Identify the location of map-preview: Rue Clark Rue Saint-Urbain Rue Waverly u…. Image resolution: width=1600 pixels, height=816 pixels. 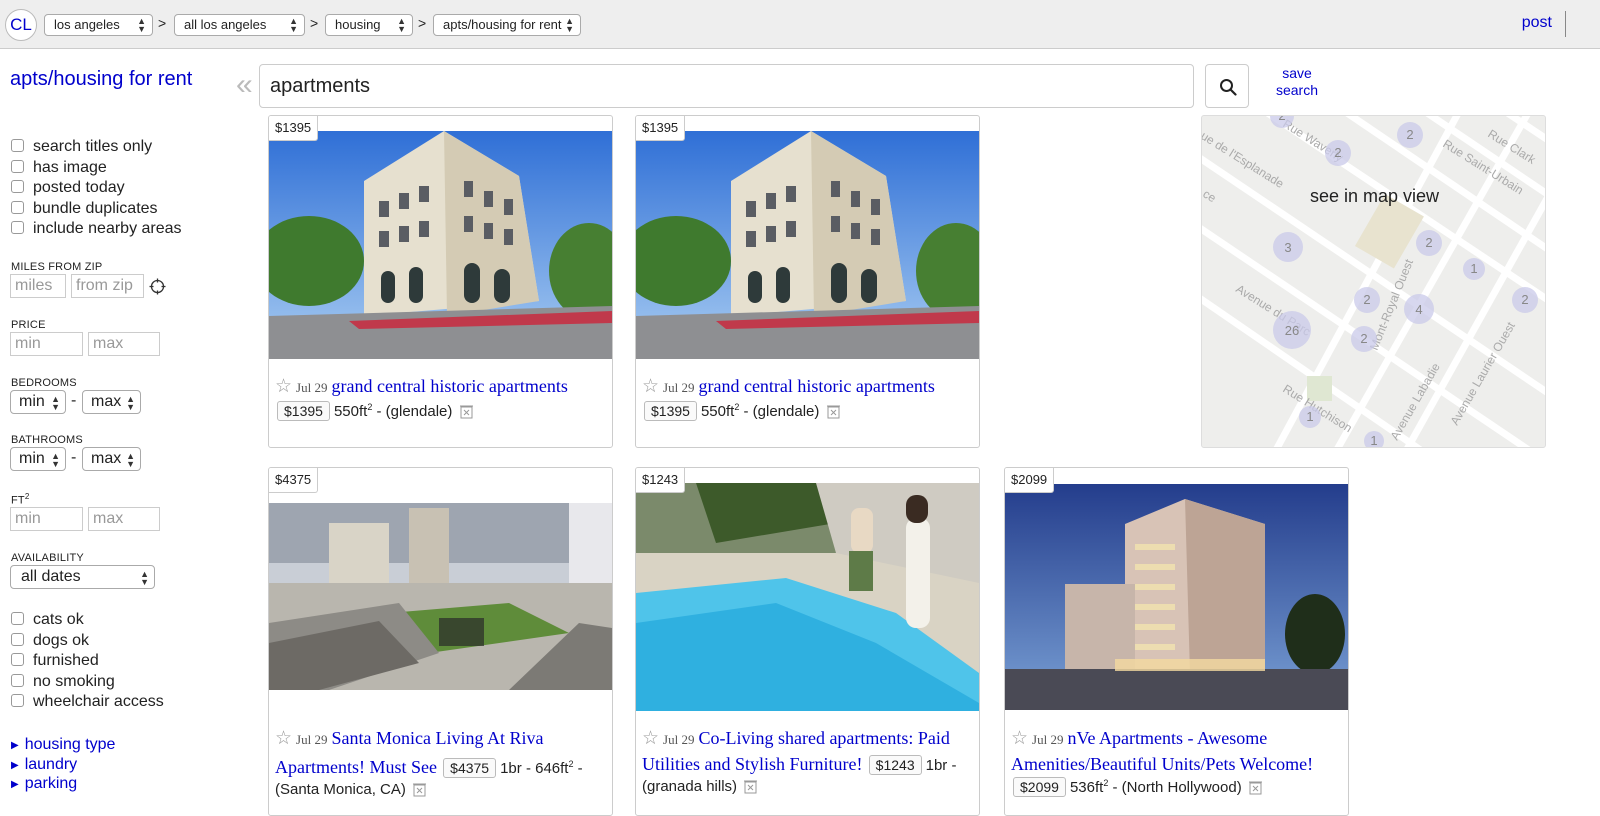
(1373, 281).